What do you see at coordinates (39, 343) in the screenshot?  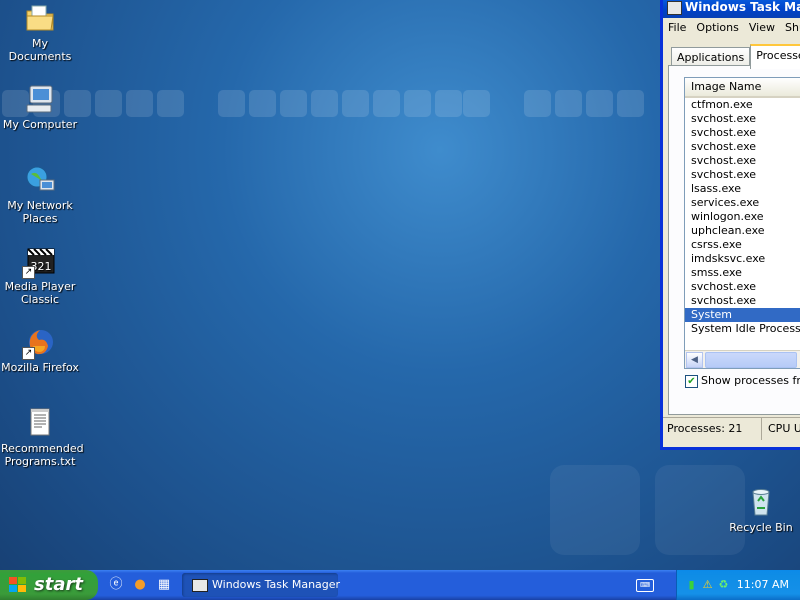 I see `firefox-icon: ↗` at bounding box center [39, 343].